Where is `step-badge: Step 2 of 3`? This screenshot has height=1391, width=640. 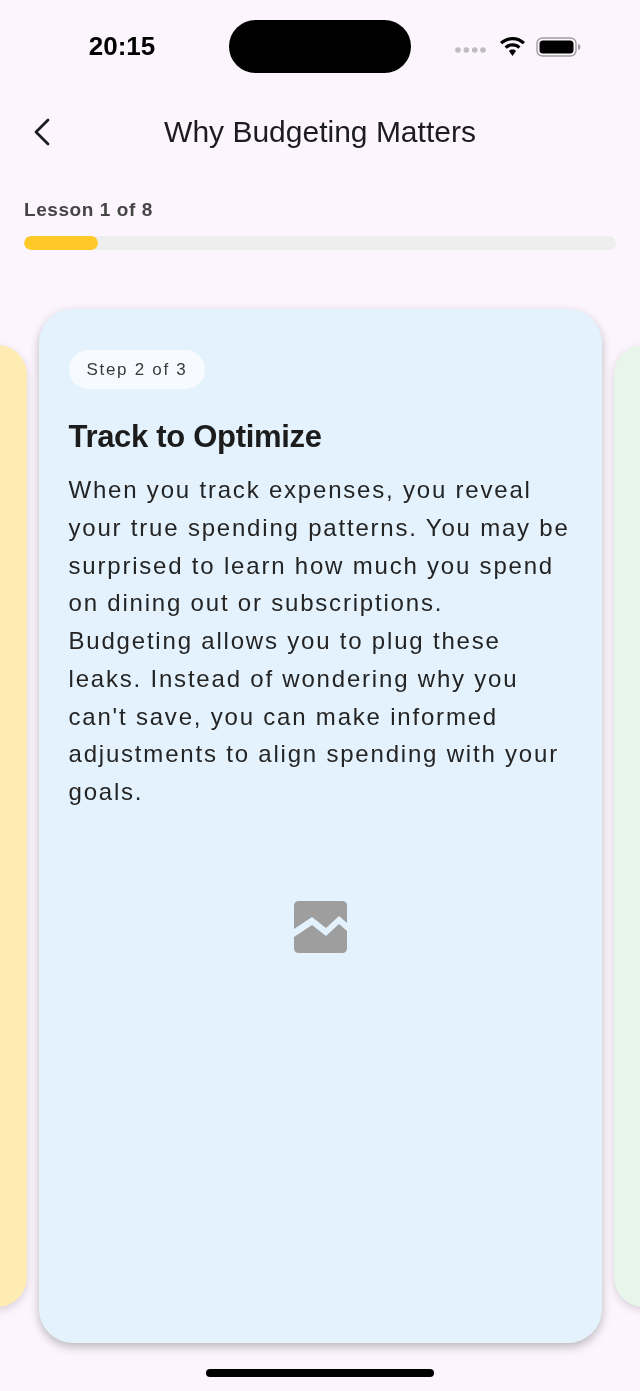
step-badge: Step 2 of 3 is located at coordinates (137, 369).